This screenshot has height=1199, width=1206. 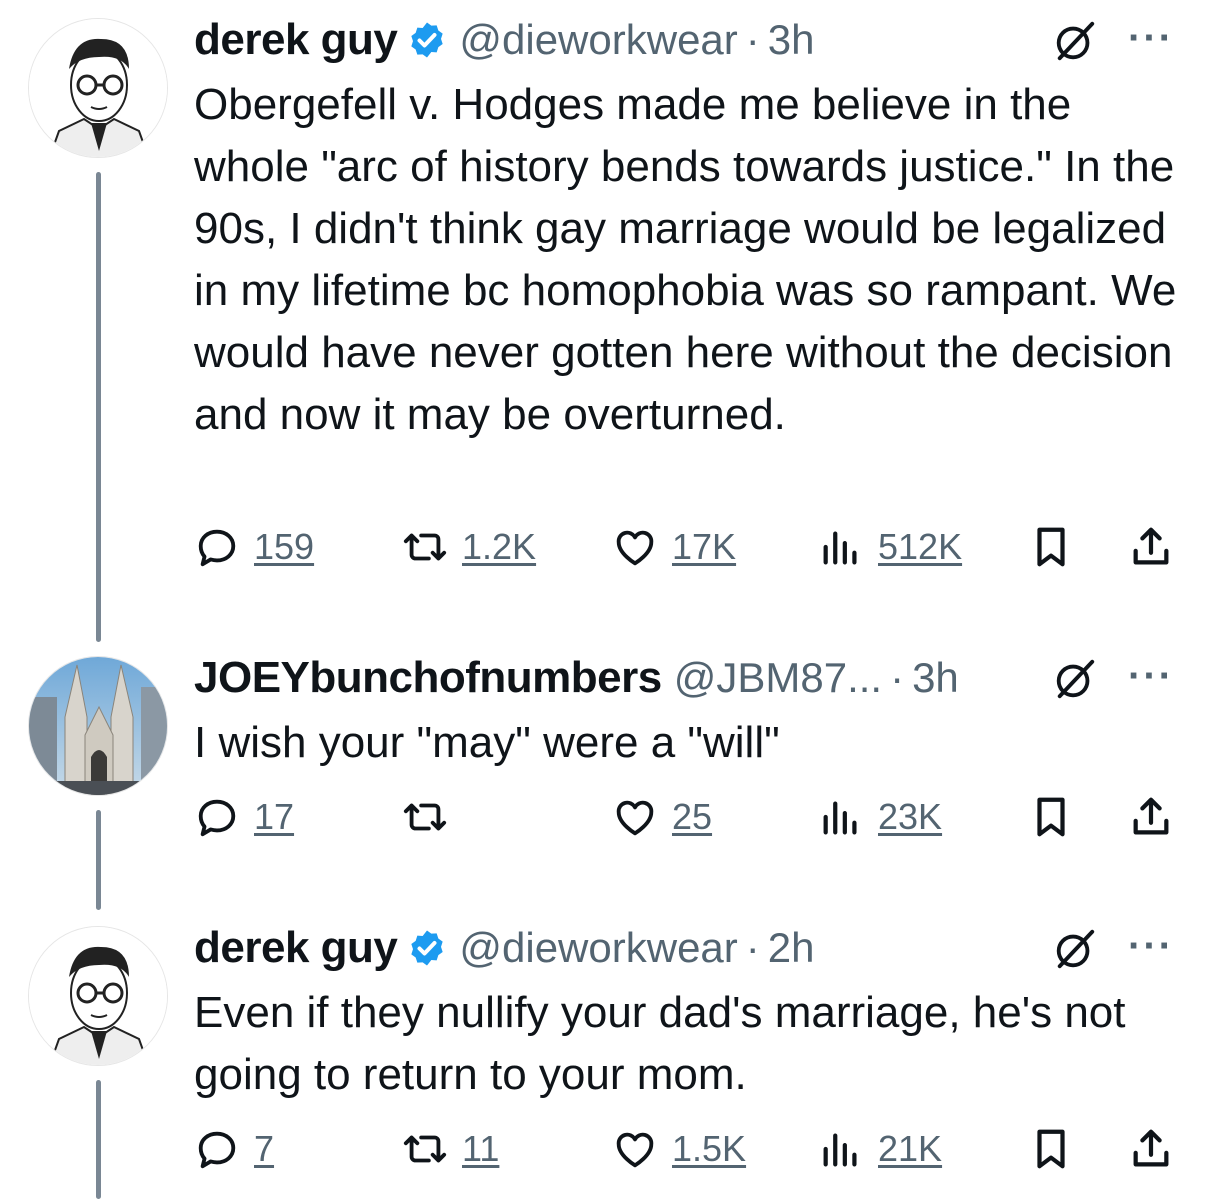 What do you see at coordinates (98, 726) in the screenshot?
I see `avatar-joeybunchofnumbers` at bounding box center [98, 726].